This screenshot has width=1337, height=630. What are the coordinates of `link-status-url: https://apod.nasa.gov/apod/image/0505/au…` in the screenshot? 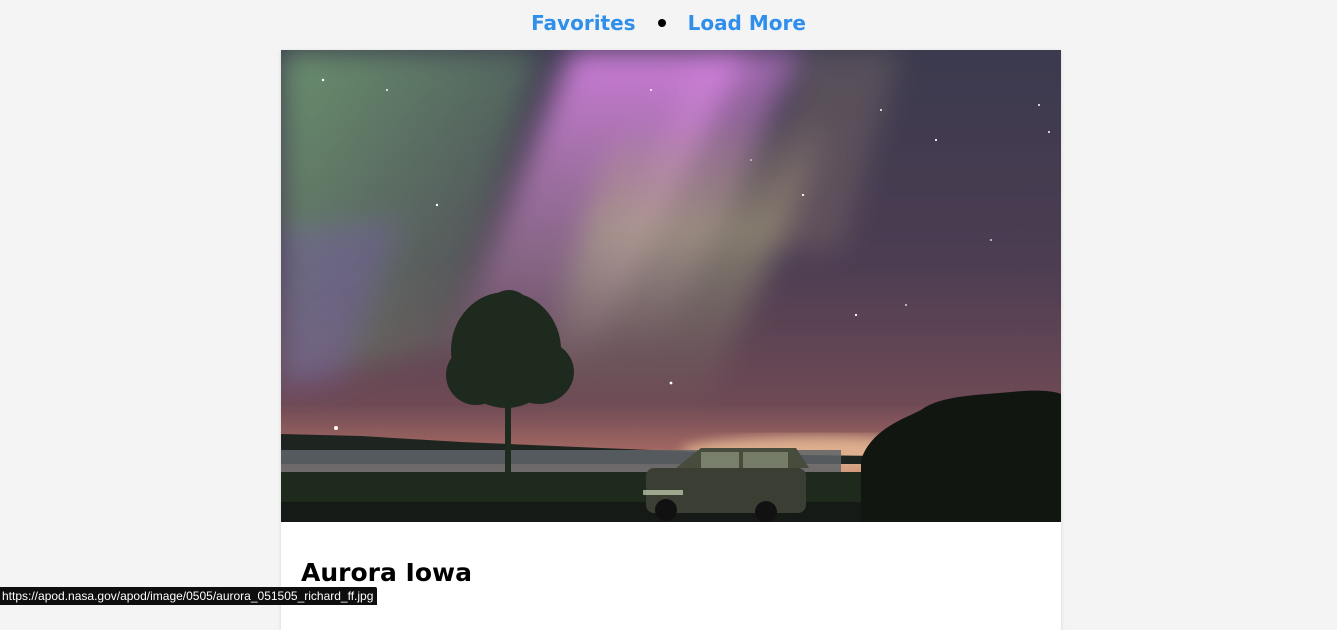 It's located at (188, 596).